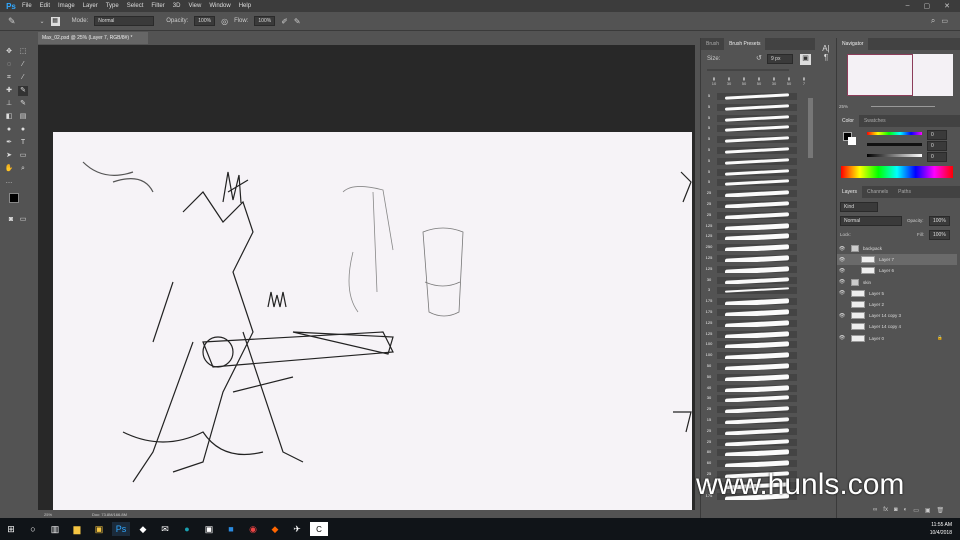  Describe the element at coordinates (33, 529) in the screenshot. I see `search-icon: ○` at that location.